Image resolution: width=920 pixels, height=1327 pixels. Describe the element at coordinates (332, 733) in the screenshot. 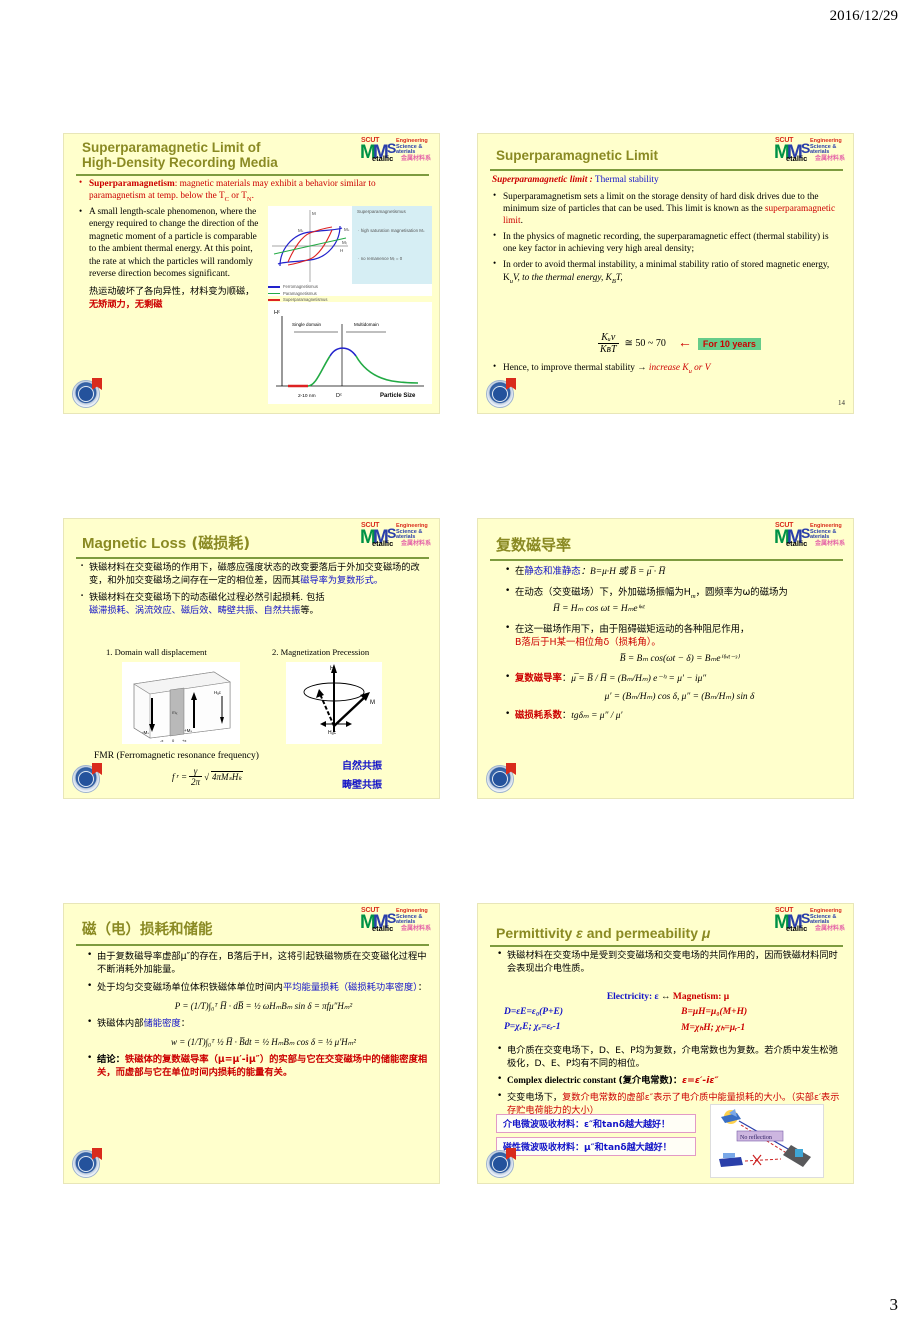

I see `svg-text: Hₐc` at that location.